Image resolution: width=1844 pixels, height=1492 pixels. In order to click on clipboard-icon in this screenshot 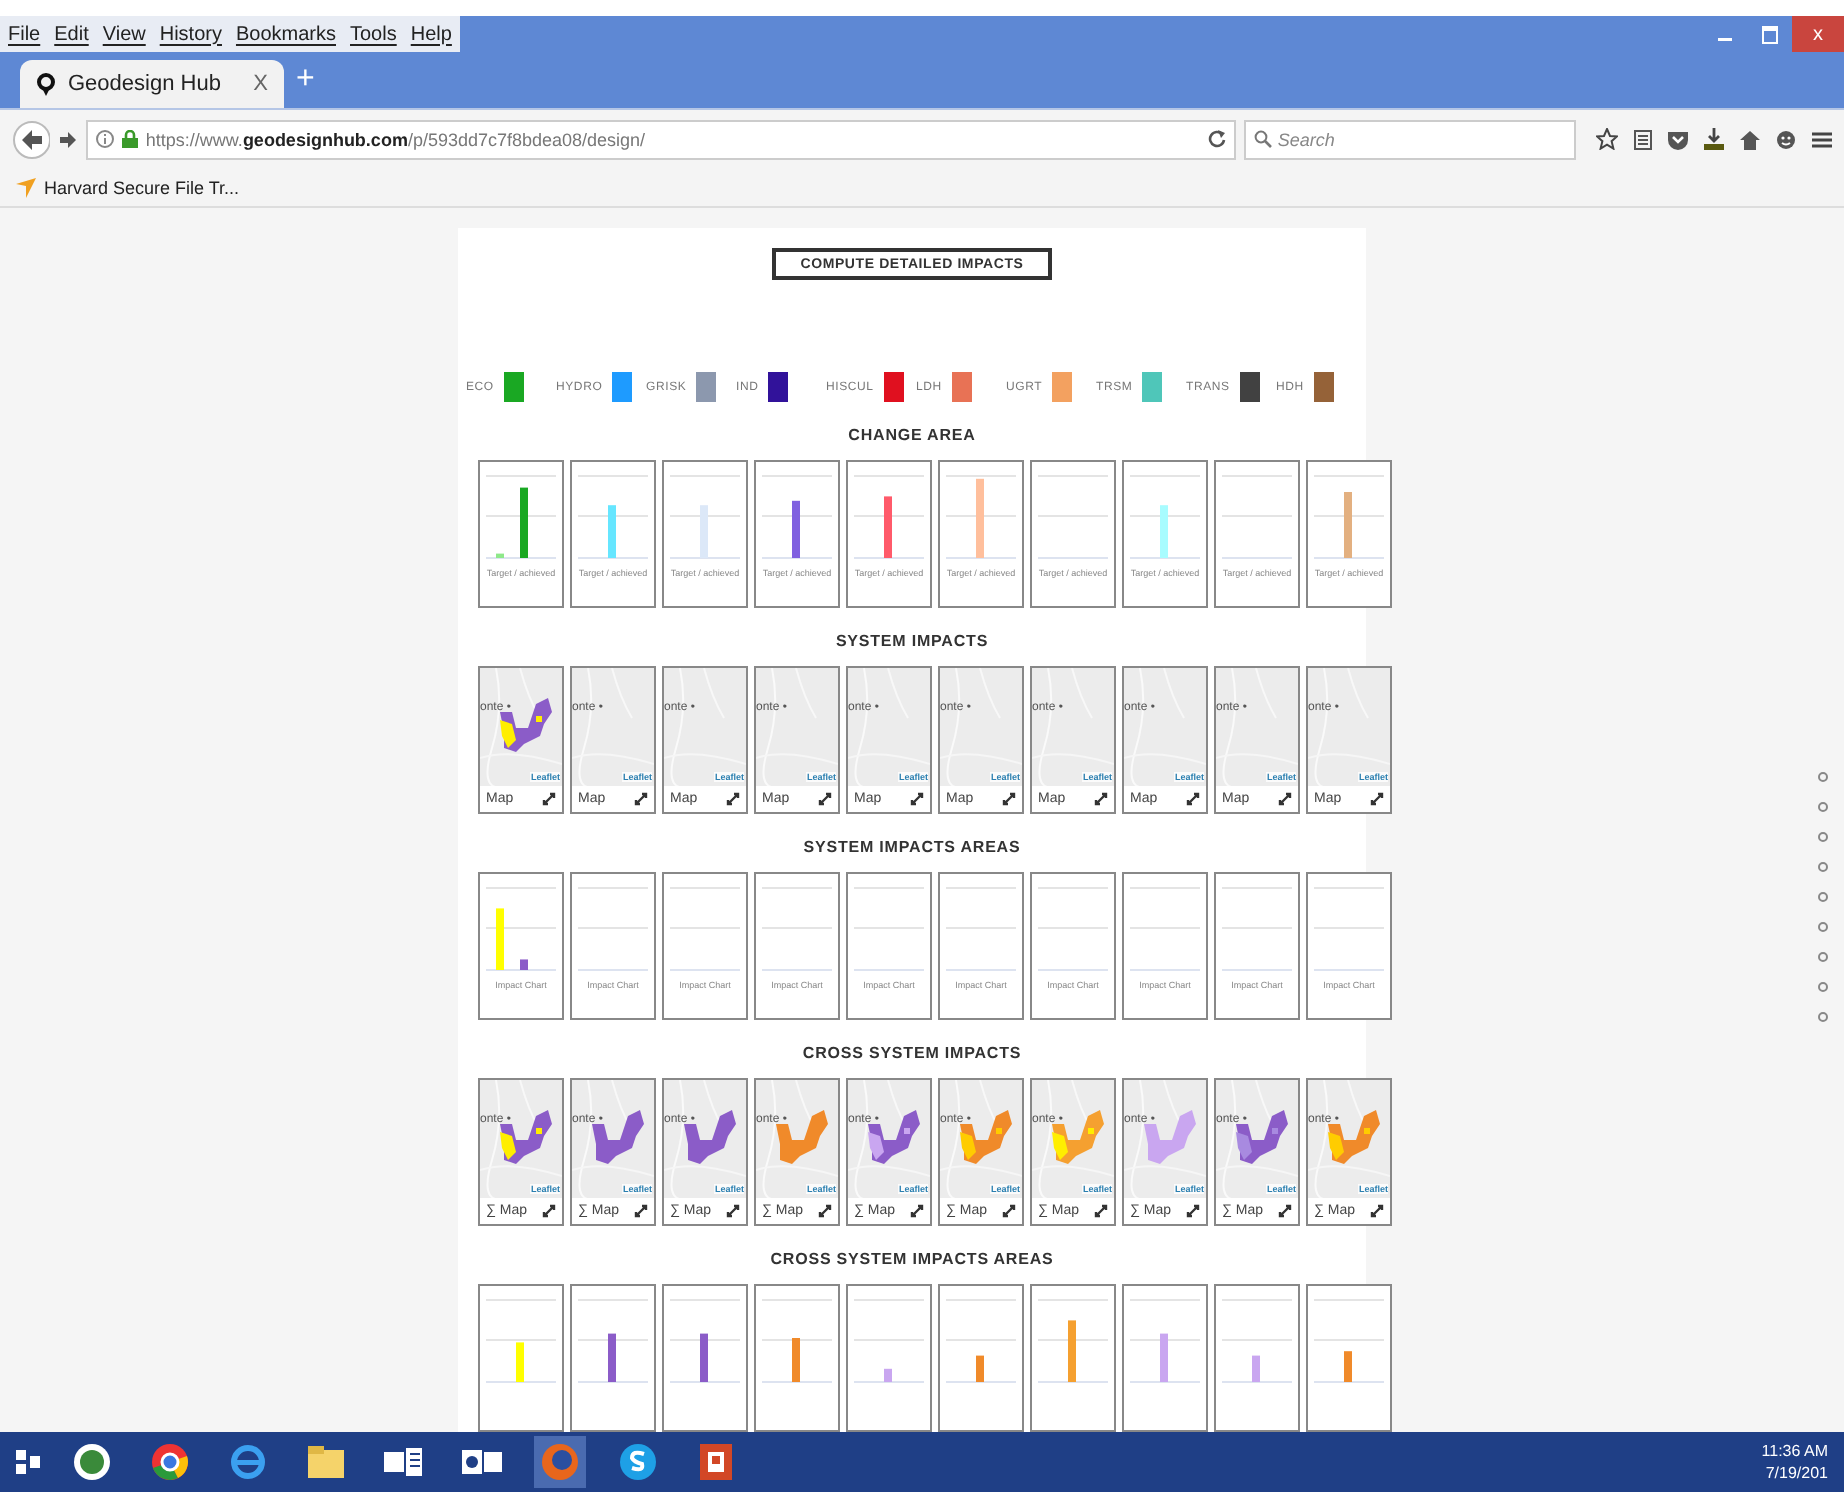, I will do `click(1643, 139)`.